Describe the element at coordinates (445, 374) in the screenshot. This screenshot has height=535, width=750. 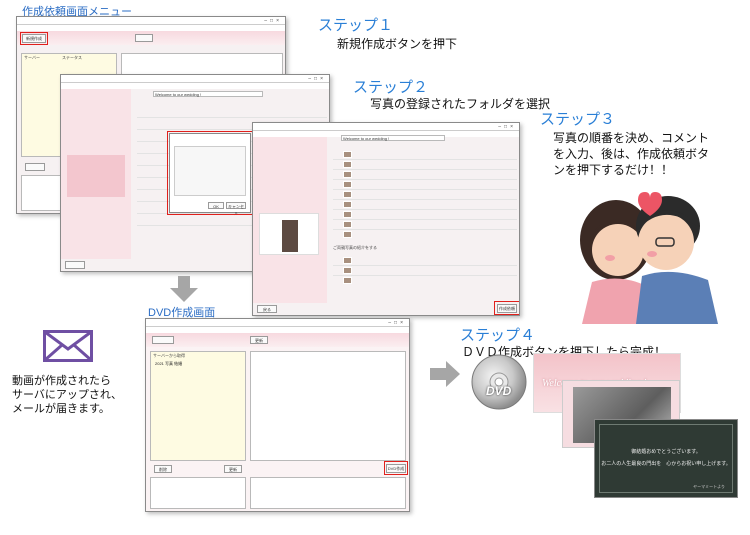
I see `arrow-right-icon` at that location.